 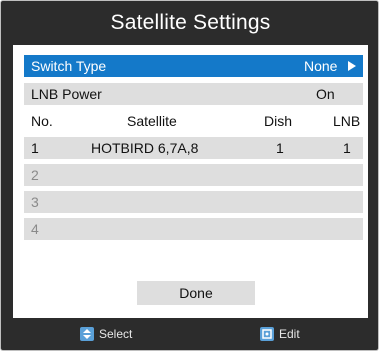 I want to click on footer-hints: Select Edit, so click(x=190, y=334).